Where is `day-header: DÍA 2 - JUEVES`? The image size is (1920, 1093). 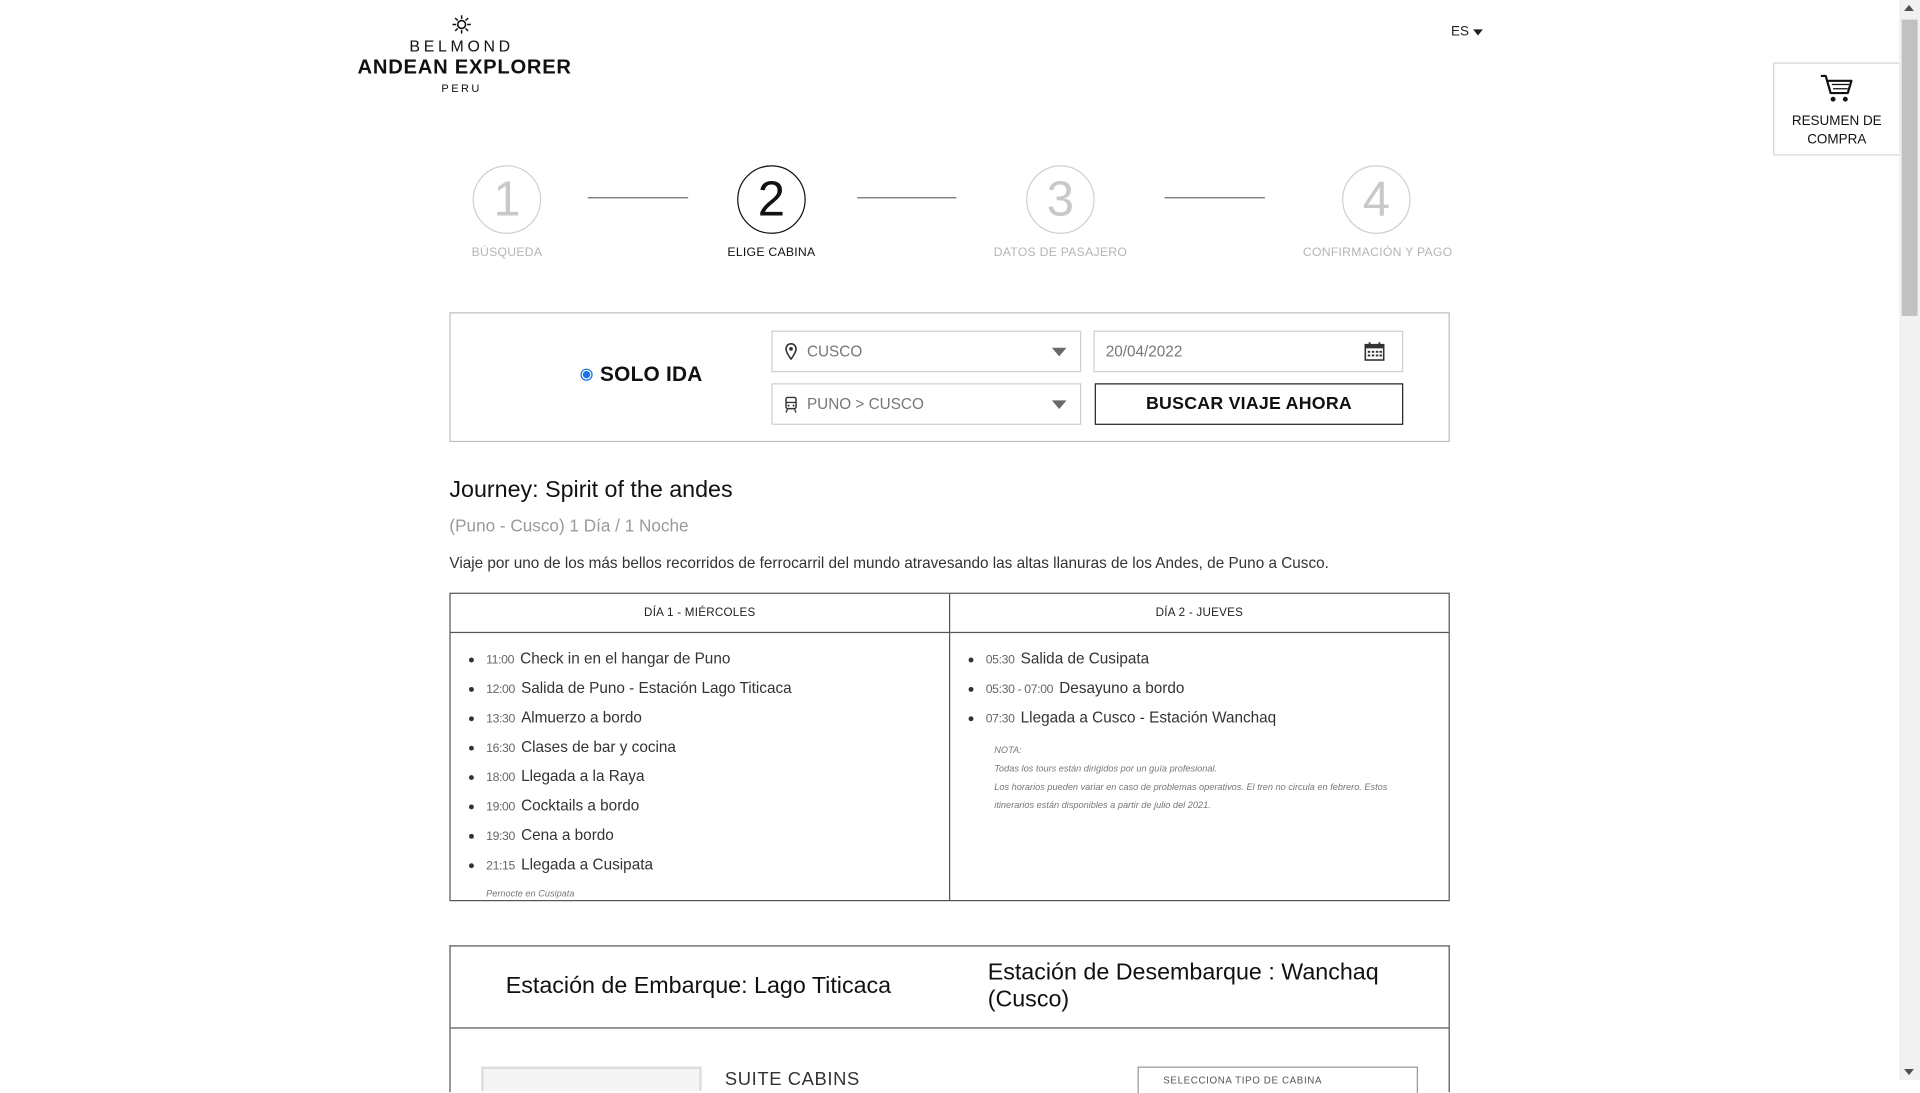 day-header: DÍA 2 - JUEVES is located at coordinates (1199, 614).